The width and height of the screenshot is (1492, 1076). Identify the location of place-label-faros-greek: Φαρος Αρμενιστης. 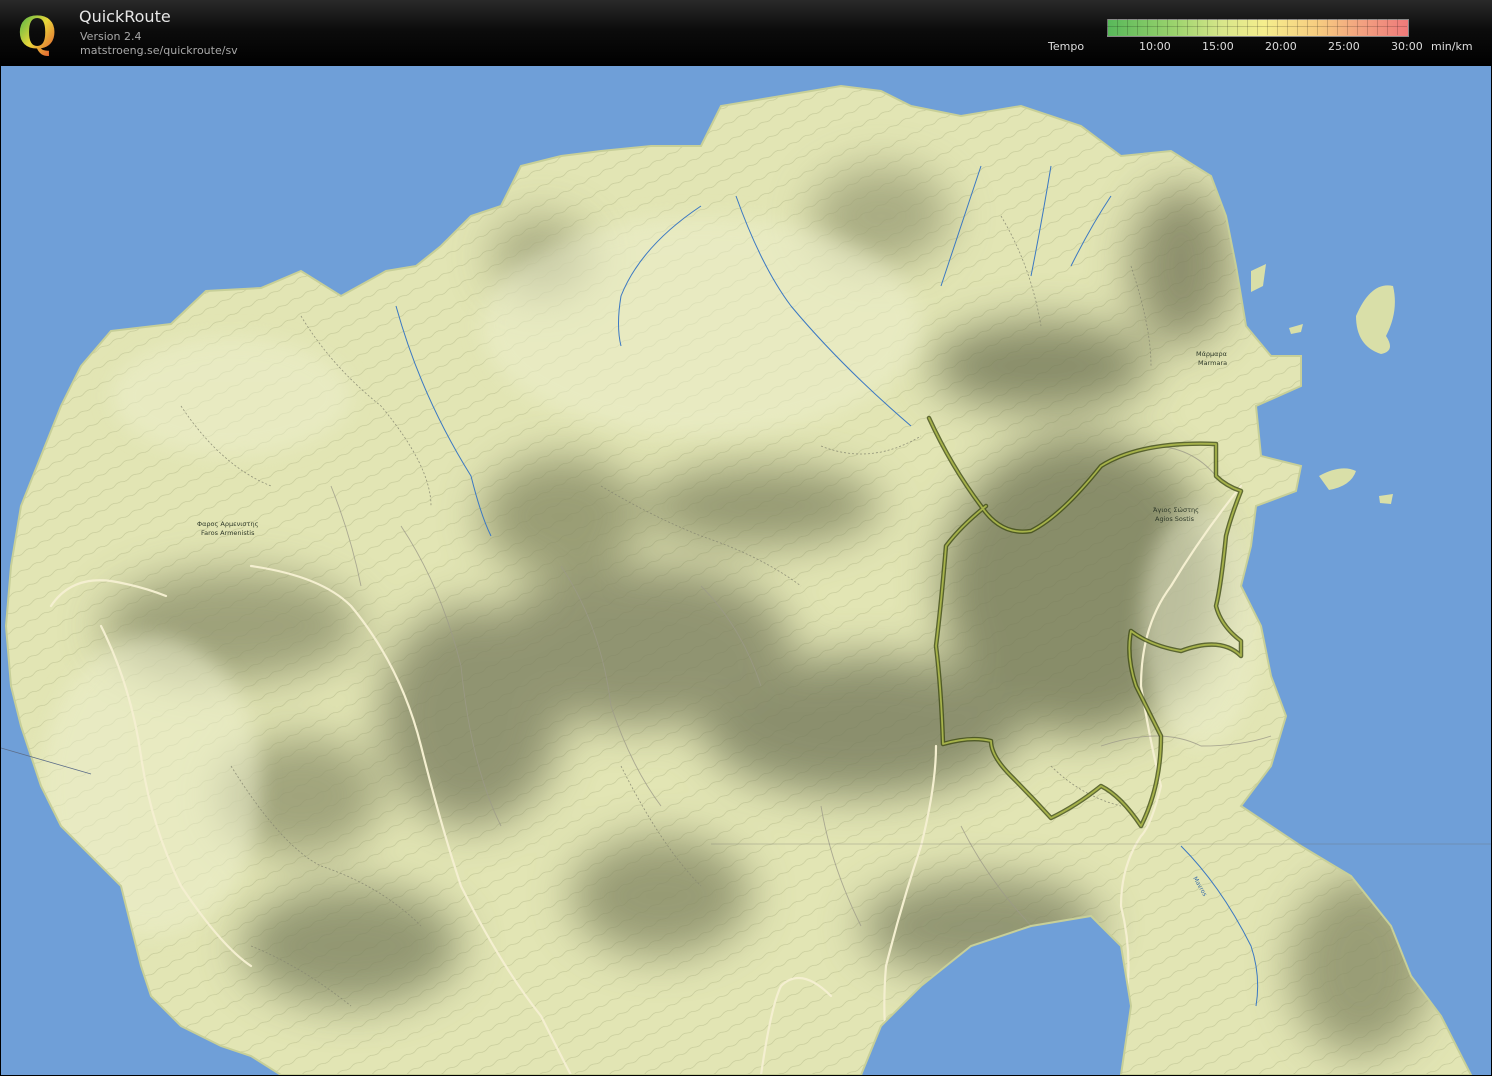
(228, 524).